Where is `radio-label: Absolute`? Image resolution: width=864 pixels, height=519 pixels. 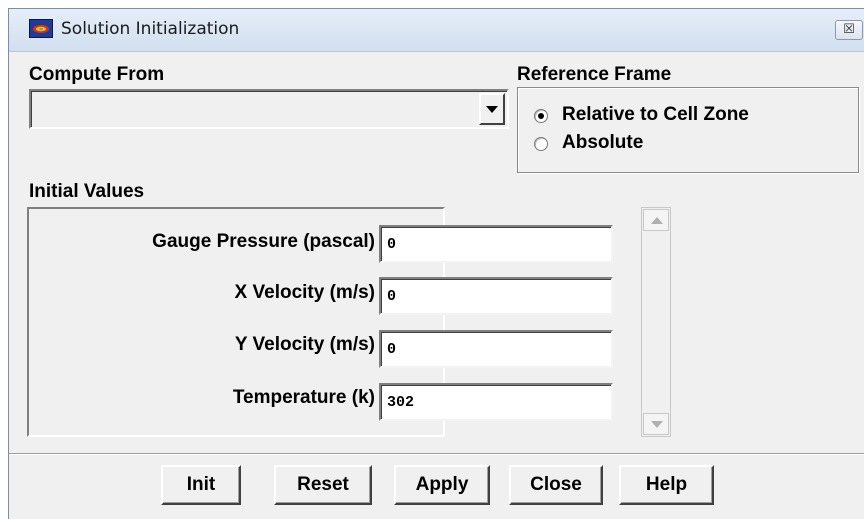 radio-label: Absolute is located at coordinates (603, 142).